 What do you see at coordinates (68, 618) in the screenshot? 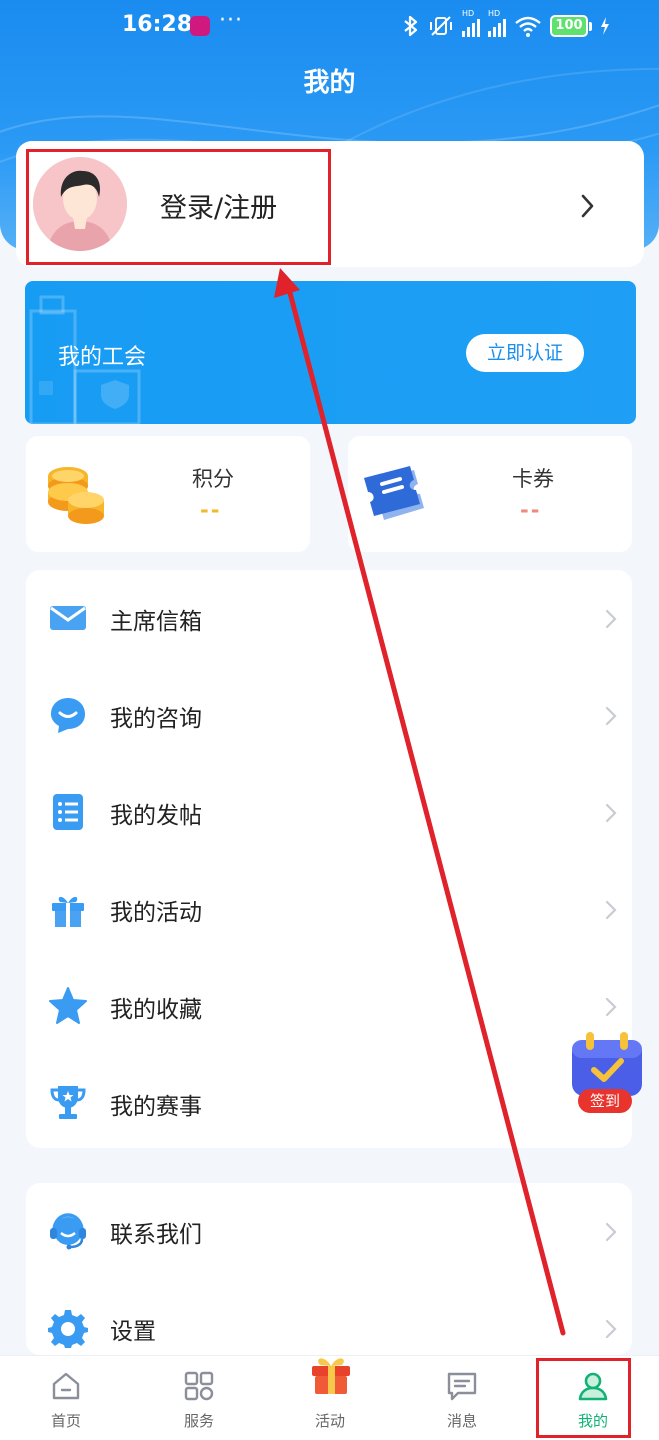
I see `mail-icon` at bounding box center [68, 618].